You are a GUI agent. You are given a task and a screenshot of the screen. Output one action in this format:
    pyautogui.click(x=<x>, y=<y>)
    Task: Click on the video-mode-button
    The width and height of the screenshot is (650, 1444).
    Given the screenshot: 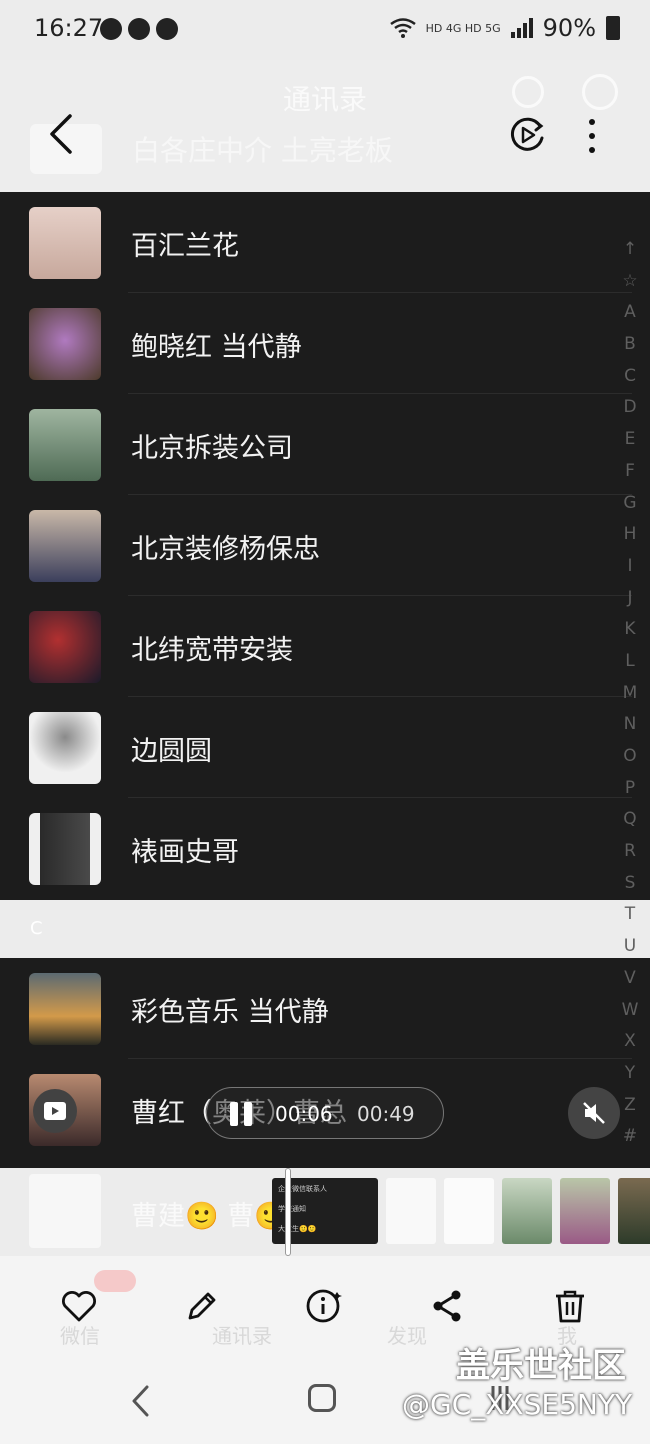 What is the action you would take?
    pyautogui.click(x=55, y=1111)
    